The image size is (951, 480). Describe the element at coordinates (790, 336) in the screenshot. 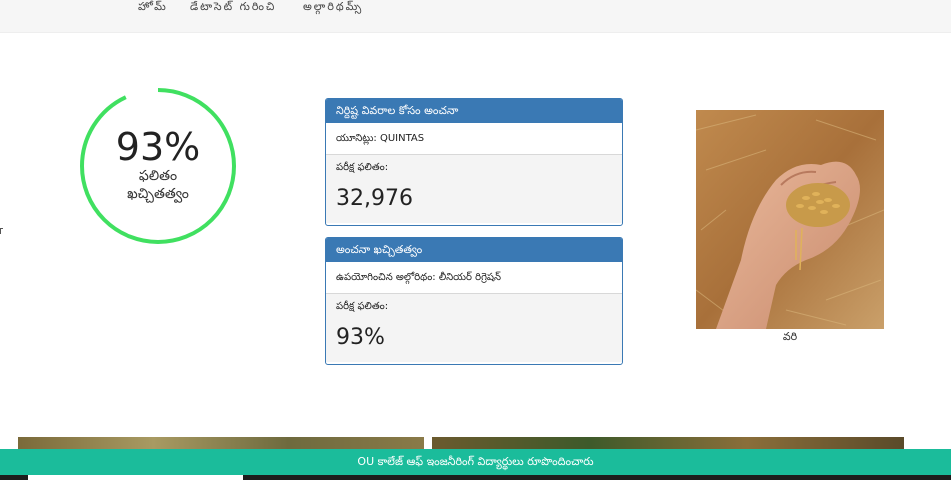

I see `photo-caption: వరి` at that location.